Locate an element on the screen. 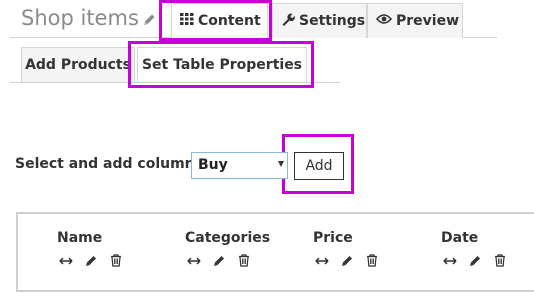 The height and width of the screenshot is (303, 534). column-header-categories: Categories is located at coordinates (228, 238).